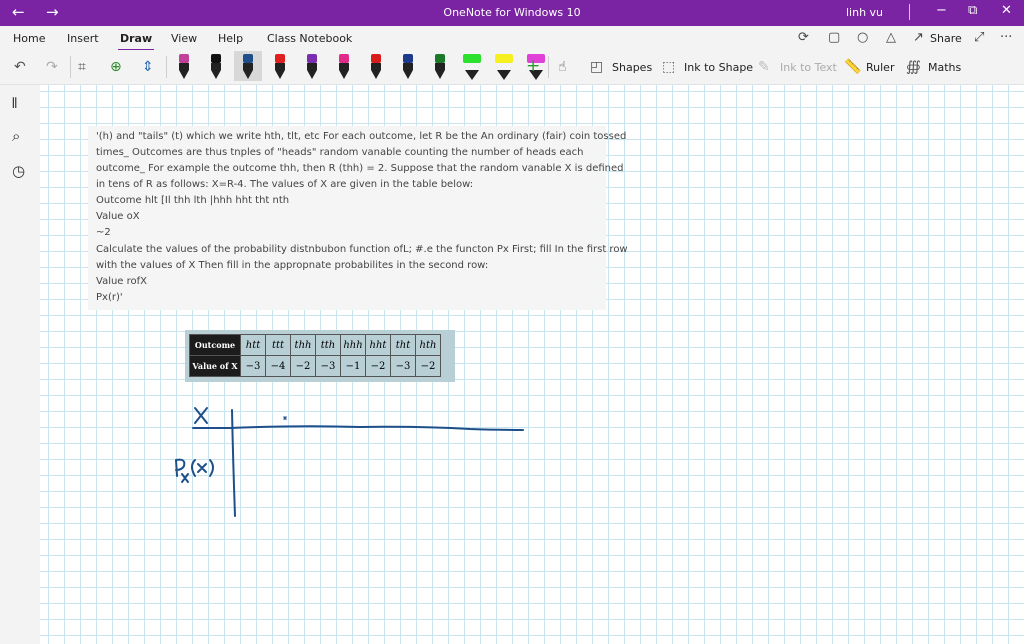  I want to click on ink-dot, so click(285, 418).